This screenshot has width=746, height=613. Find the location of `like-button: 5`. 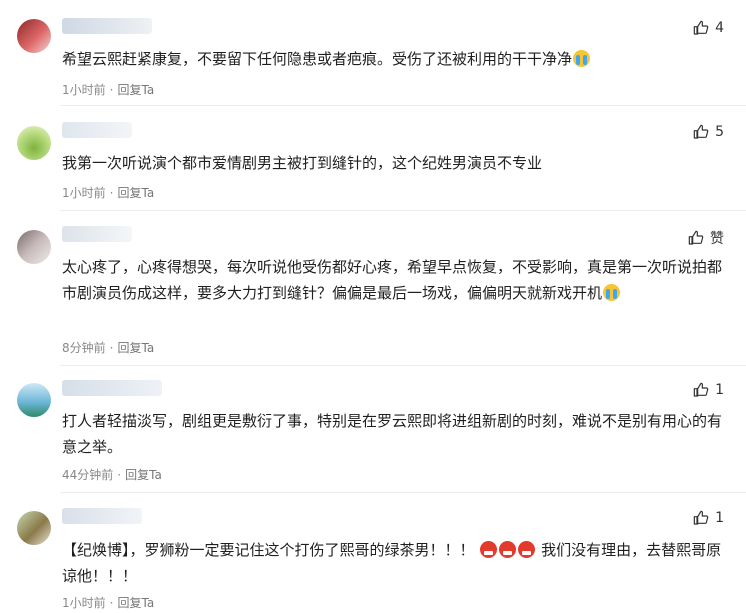

like-button: 5 is located at coordinates (708, 132).